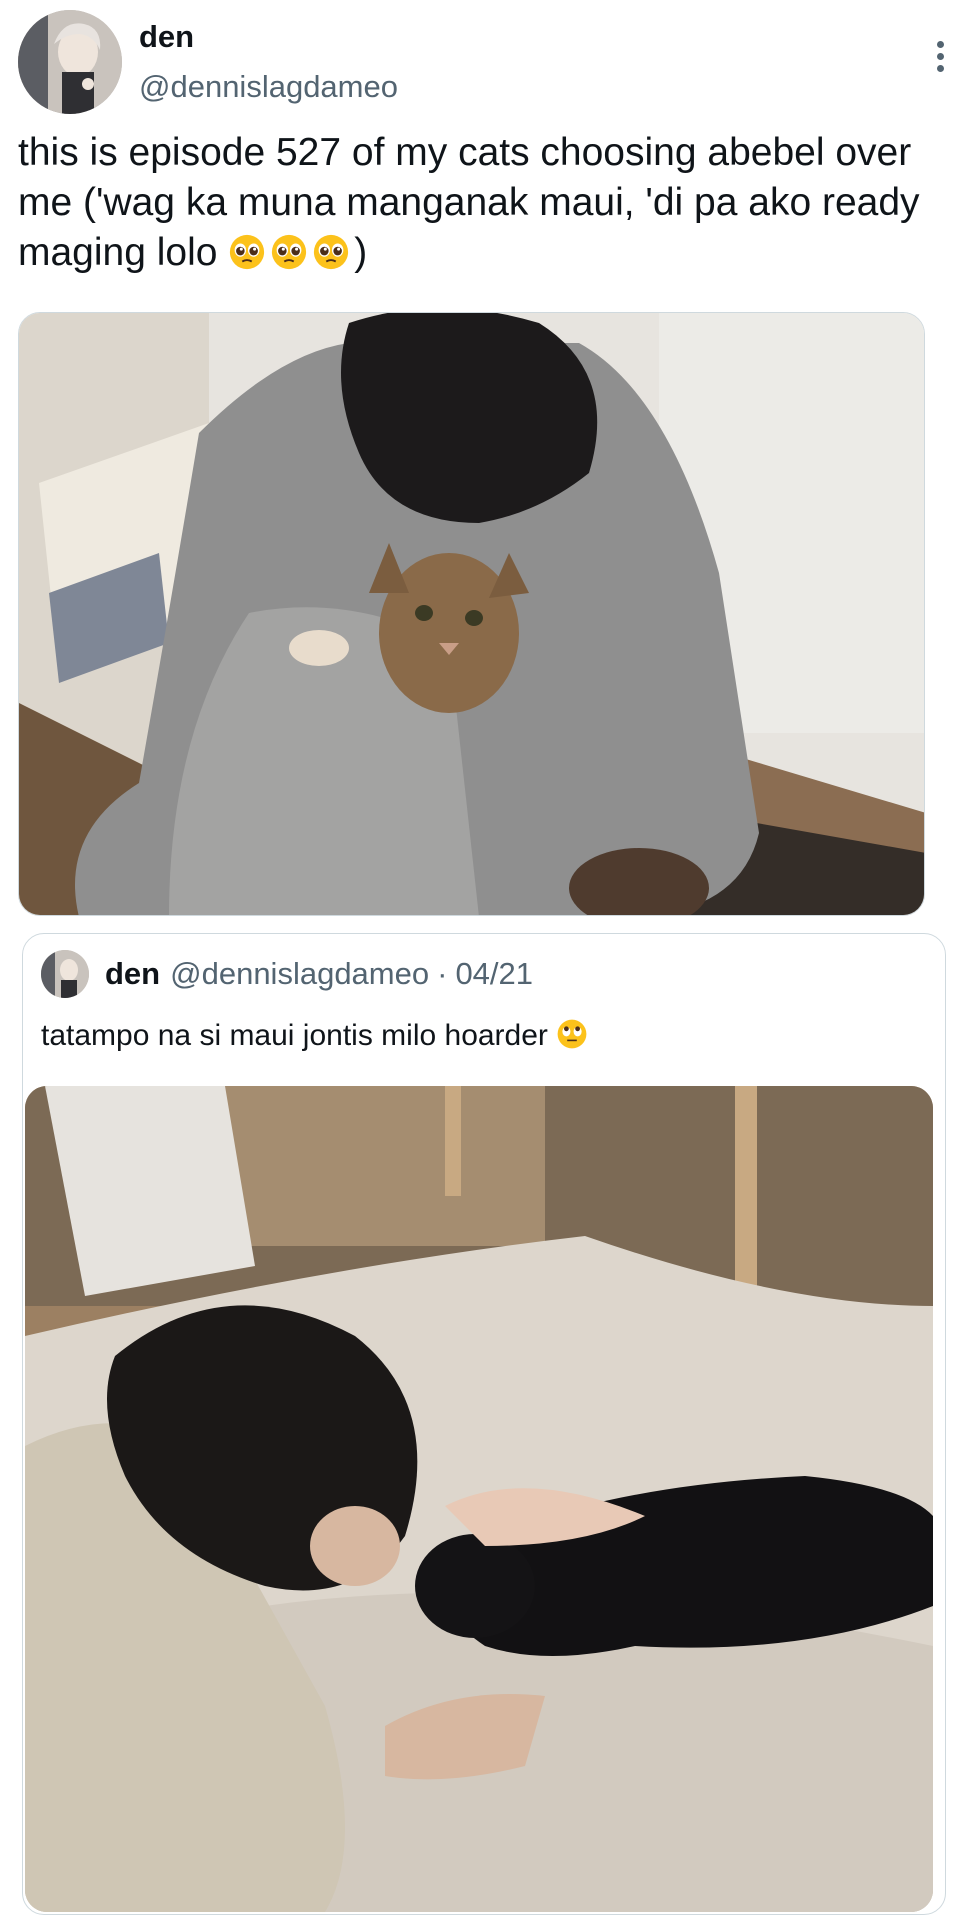  I want to click on tweet-header: den @dennislagdameo, so click(488, 63).